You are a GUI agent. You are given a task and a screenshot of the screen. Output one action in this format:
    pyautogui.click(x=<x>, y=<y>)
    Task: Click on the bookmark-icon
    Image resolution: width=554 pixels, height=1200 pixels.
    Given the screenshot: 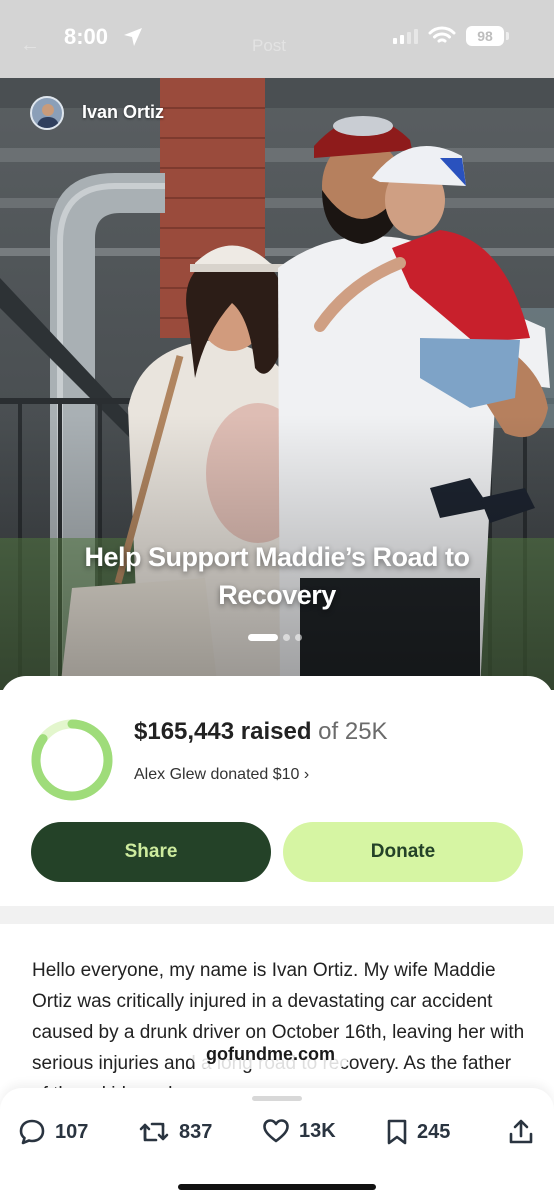 What is the action you would take?
    pyautogui.click(x=397, y=1132)
    